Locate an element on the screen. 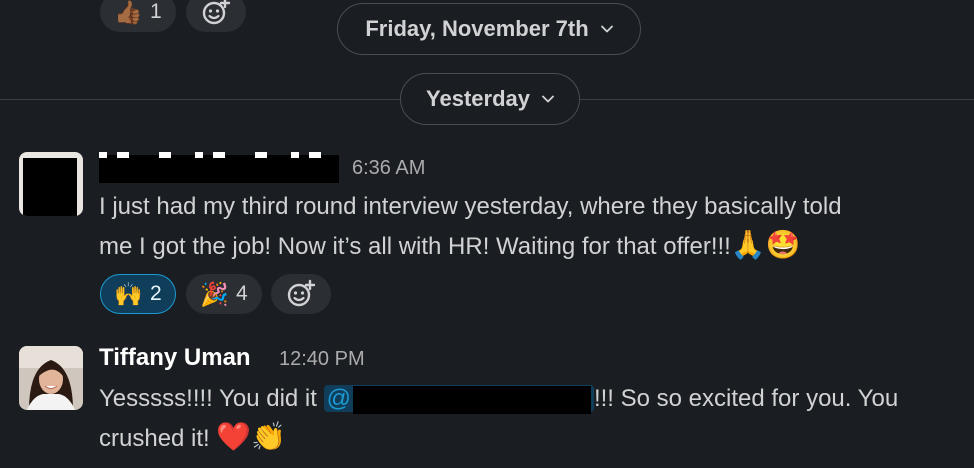 The height and width of the screenshot is (468, 974). mention-redaction is located at coordinates (471, 399).